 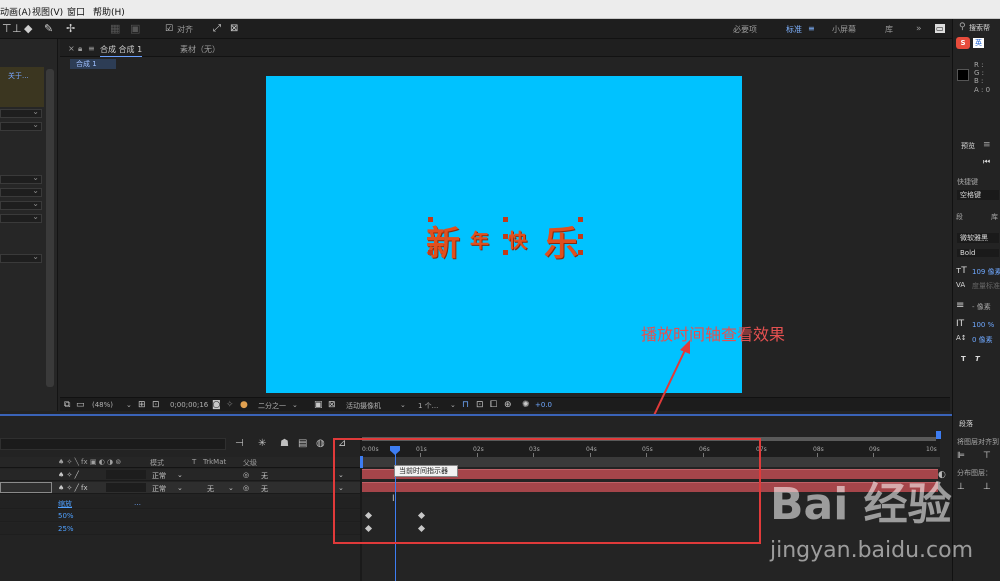 What do you see at coordinates (102, 405) in the screenshot?
I see `zoom-dropdown: (48%)` at bounding box center [102, 405].